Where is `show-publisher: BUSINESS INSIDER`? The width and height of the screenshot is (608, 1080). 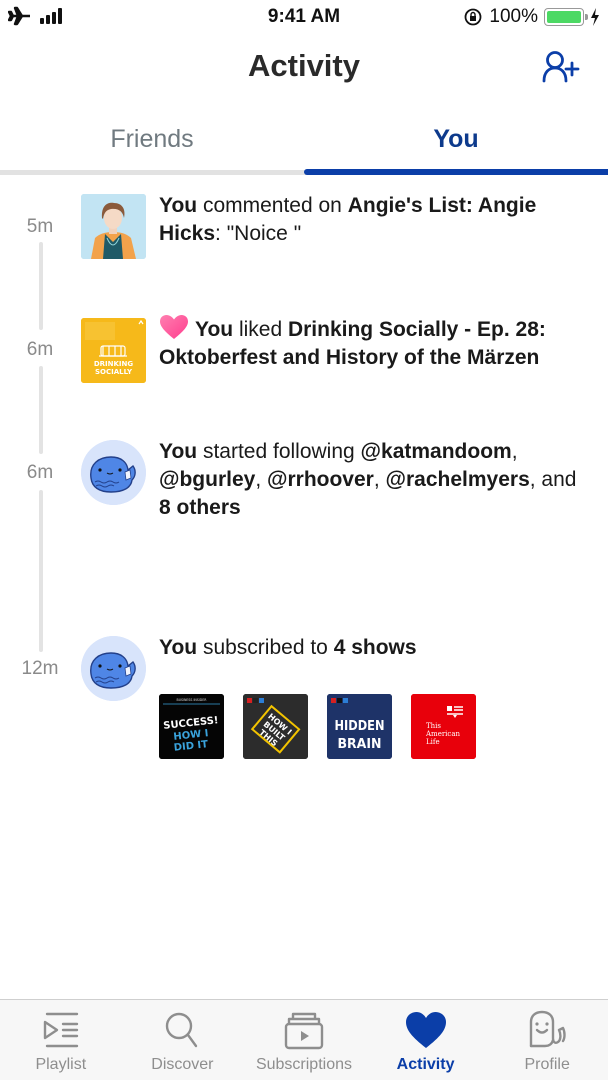 show-publisher: BUSINESS INSIDER is located at coordinates (192, 700).